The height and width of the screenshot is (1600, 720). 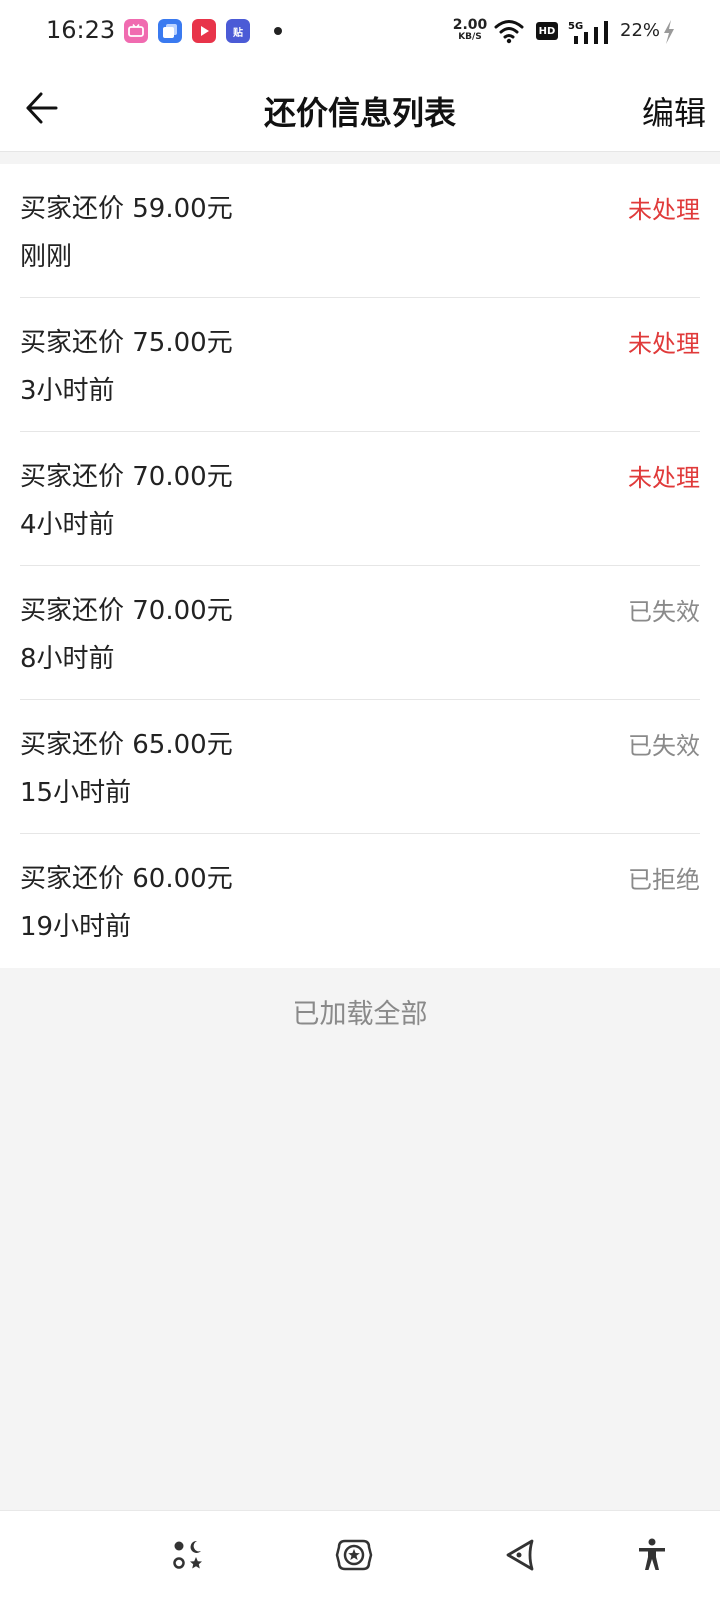 I want to click on offer-title: 买家还价 65.00元, so click(x=126, y=745).